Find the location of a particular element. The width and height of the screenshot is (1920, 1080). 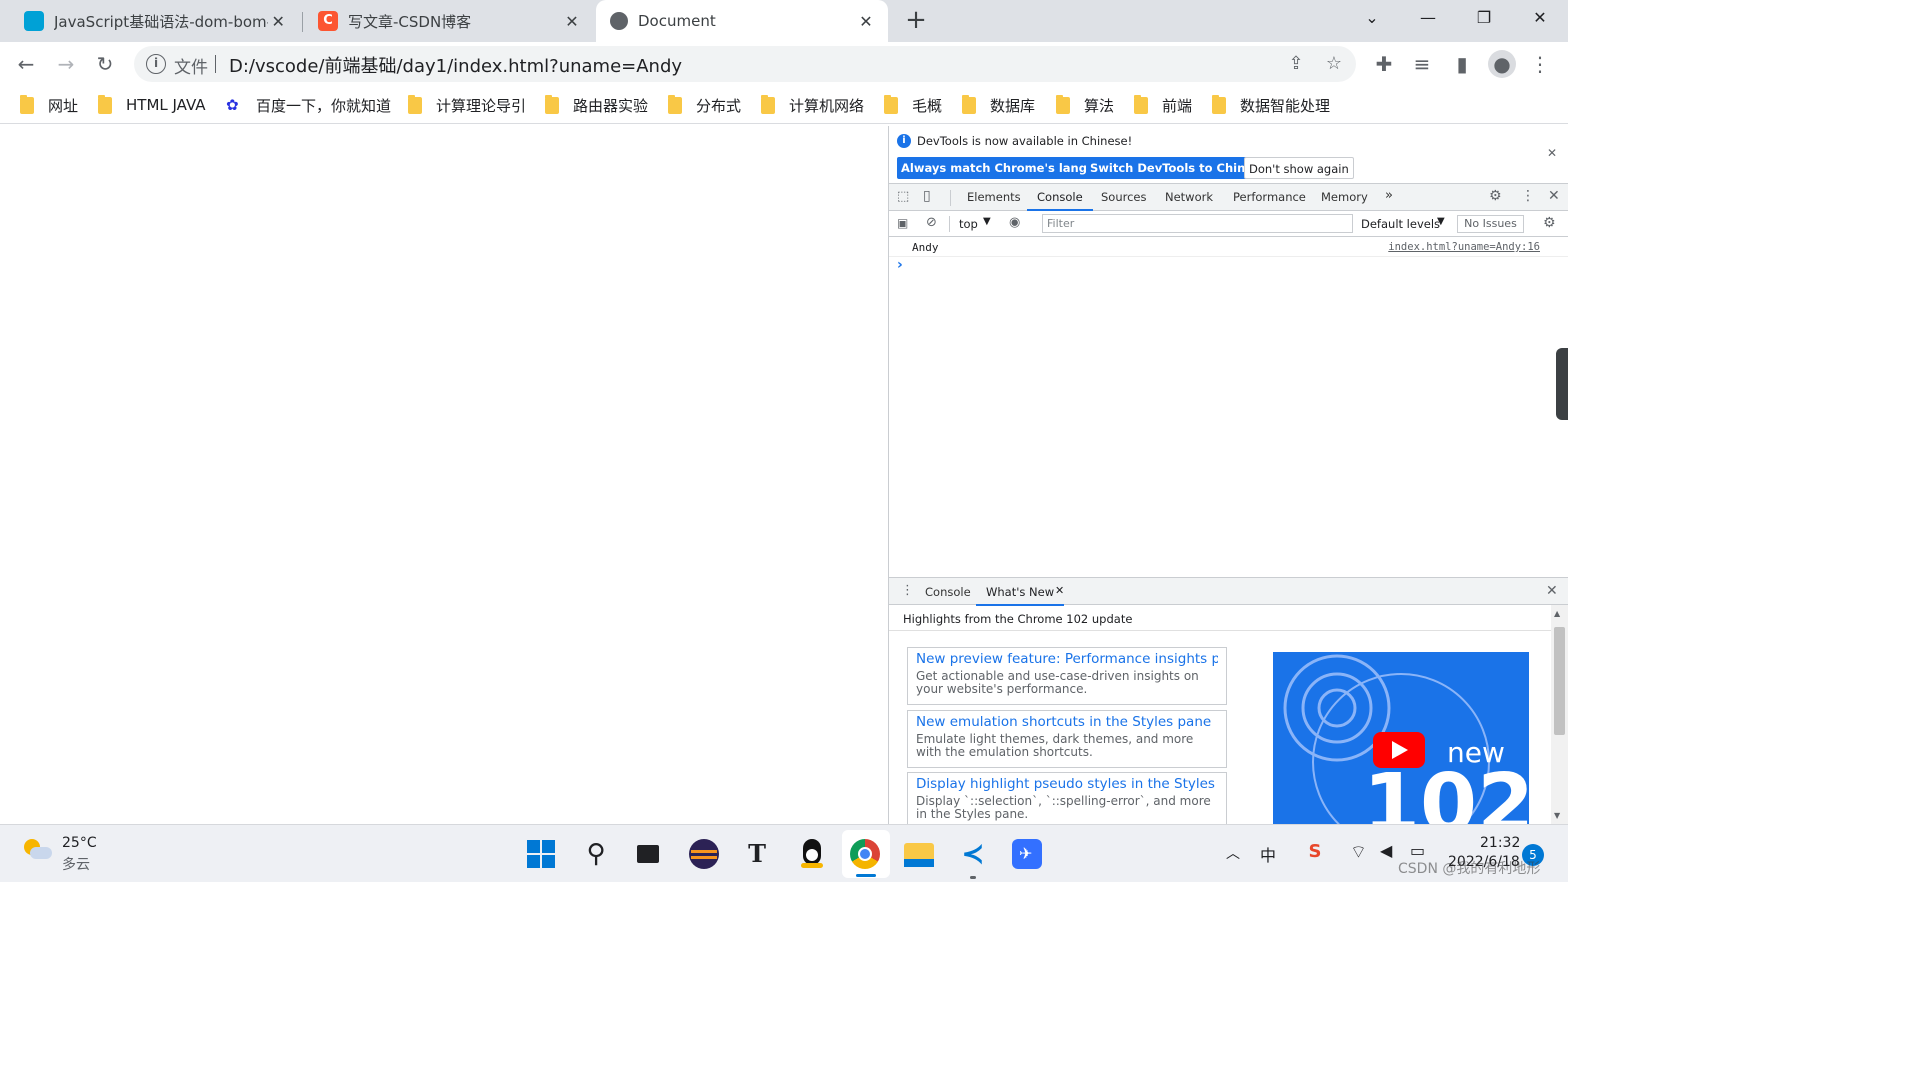

media-control-icon: ≡ is located at coordinates (1422, 64).